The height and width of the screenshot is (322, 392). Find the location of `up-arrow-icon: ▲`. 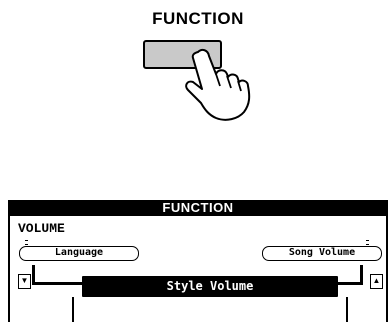

up-arrow-icon: ▲ is located at coordinates (376, 281).